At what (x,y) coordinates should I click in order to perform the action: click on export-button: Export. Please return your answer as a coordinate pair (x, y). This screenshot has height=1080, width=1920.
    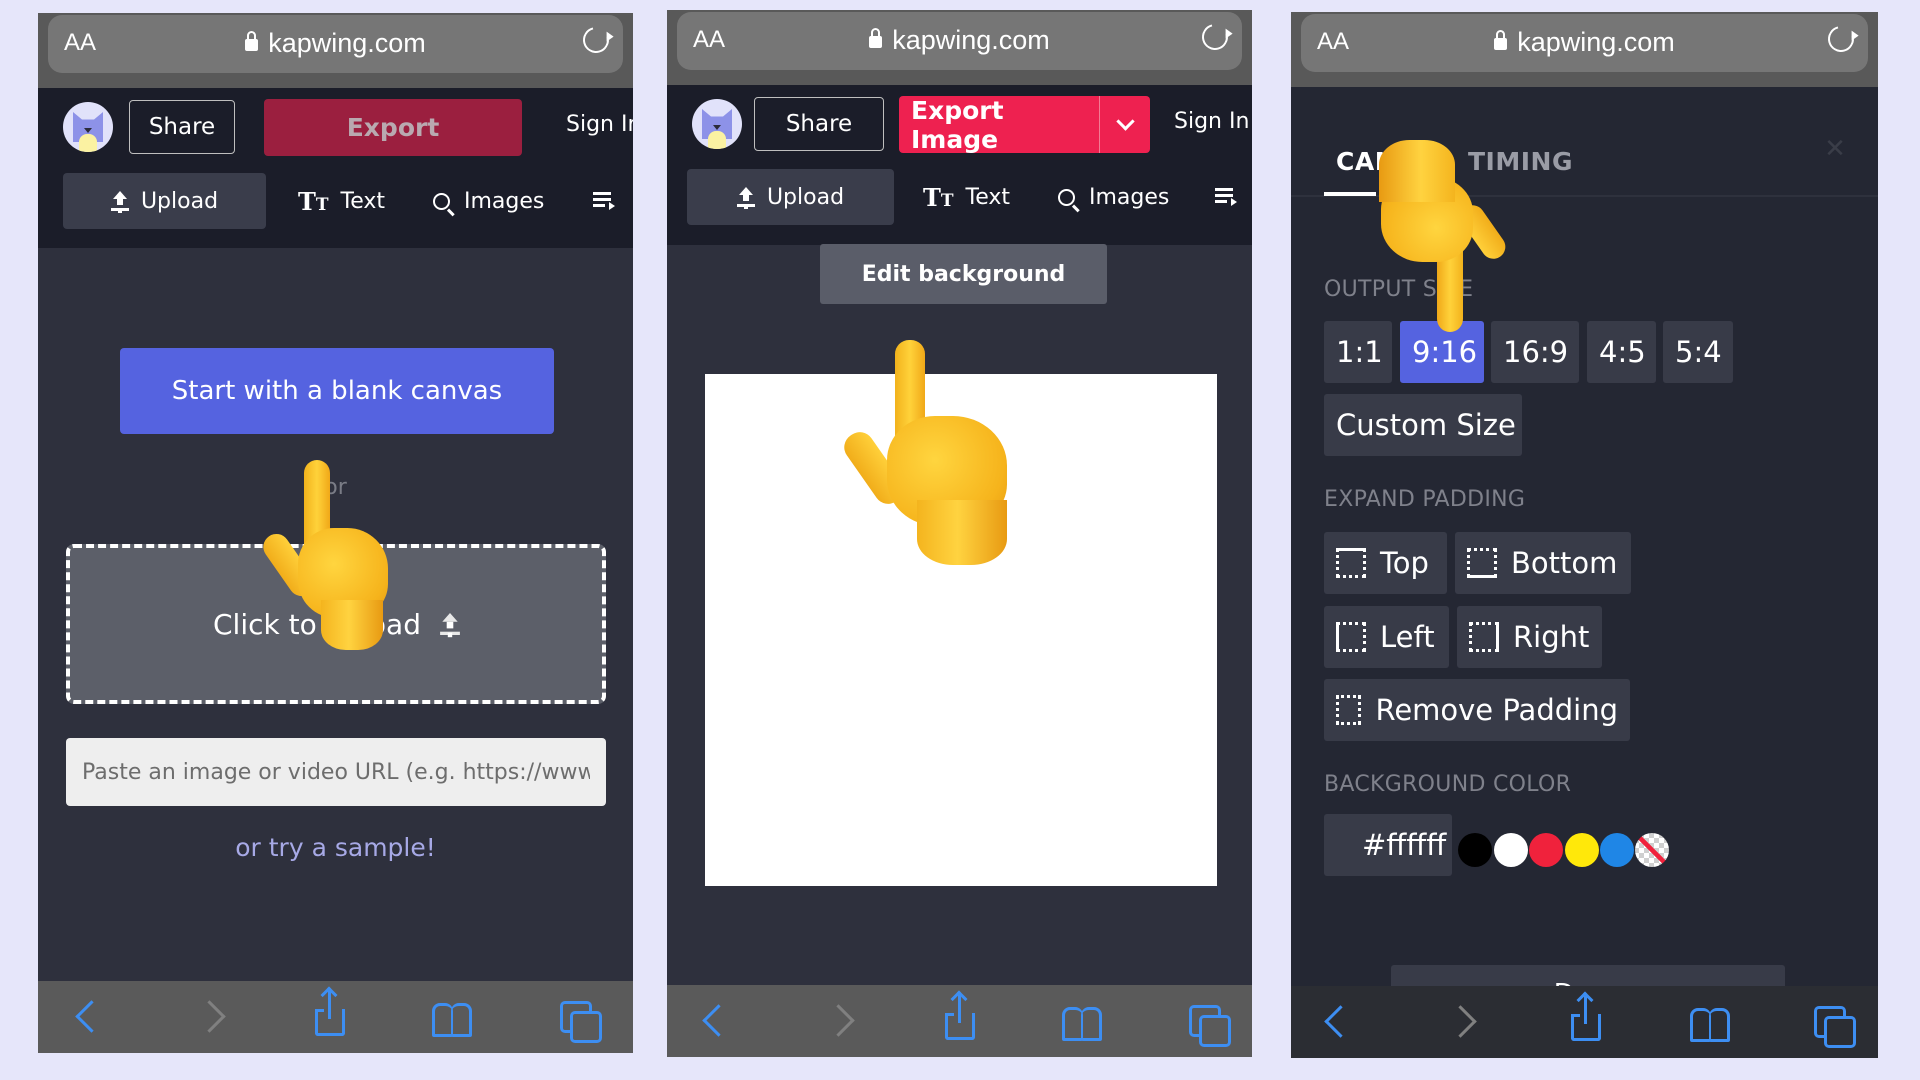
    Looking at the image, I should click on (393, 127).